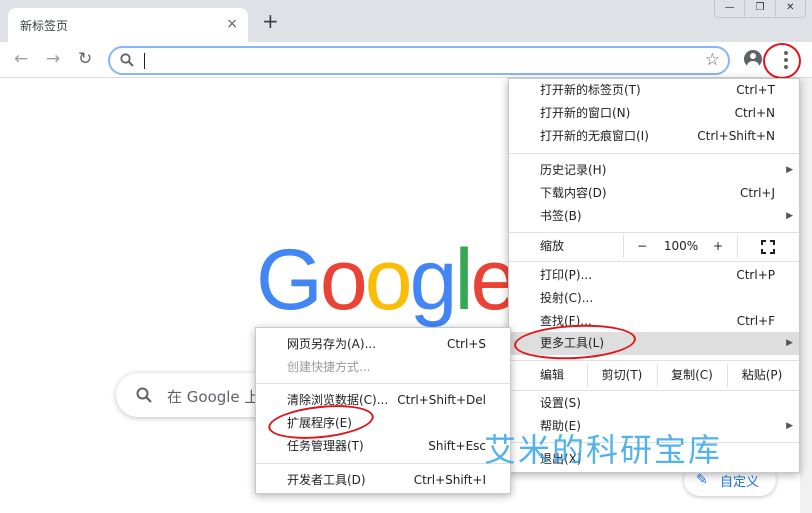  Describe the element at coordinates (463, 280) in the screenshot. I see `logo-letter: l` at that location.